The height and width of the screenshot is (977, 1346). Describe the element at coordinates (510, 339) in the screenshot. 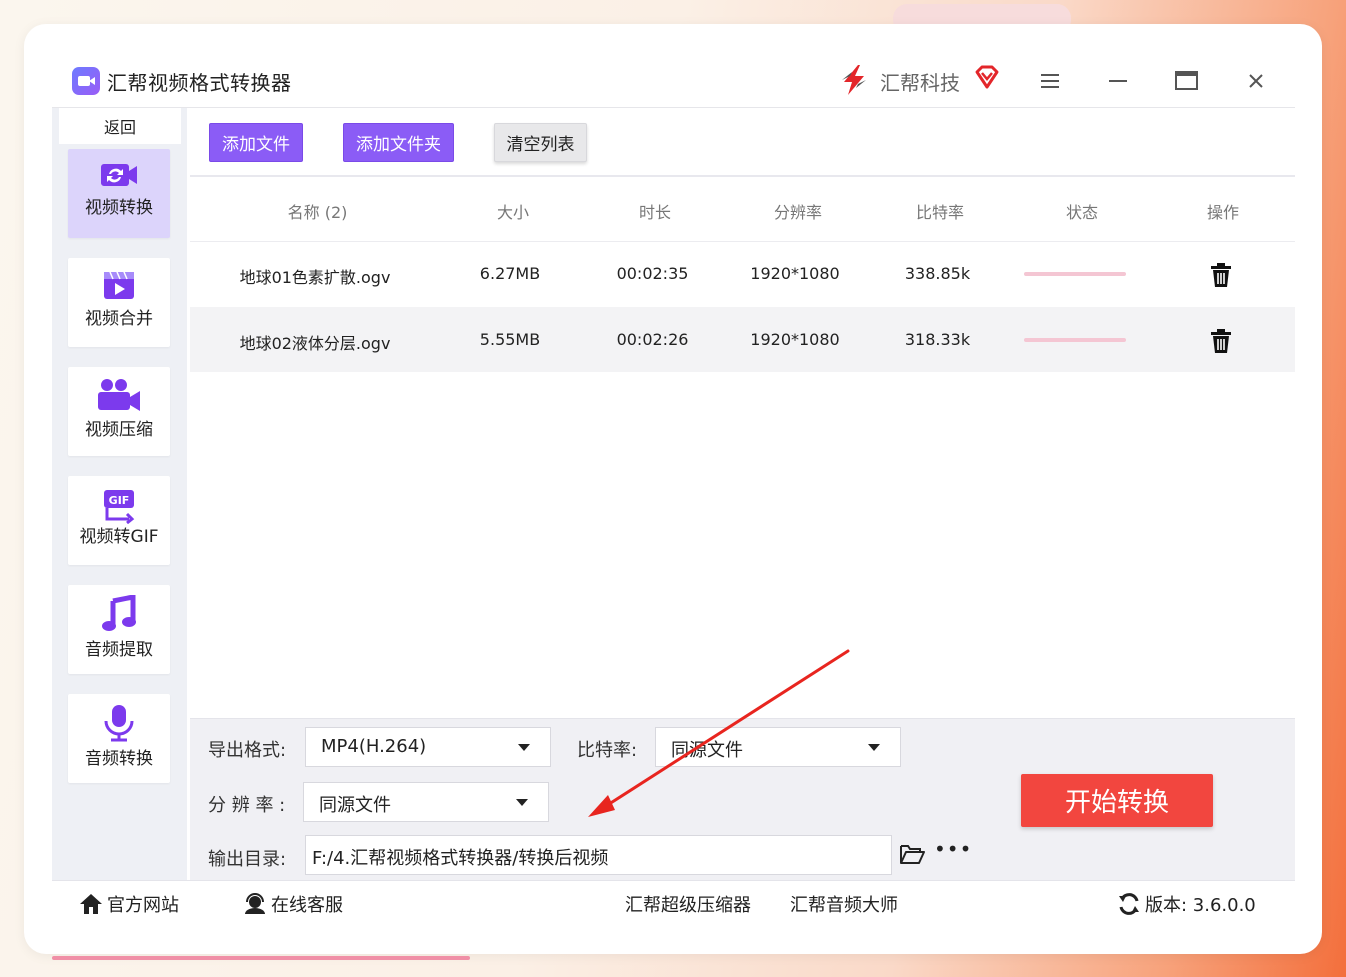

I see `file-size: 5.55MB` at that location.